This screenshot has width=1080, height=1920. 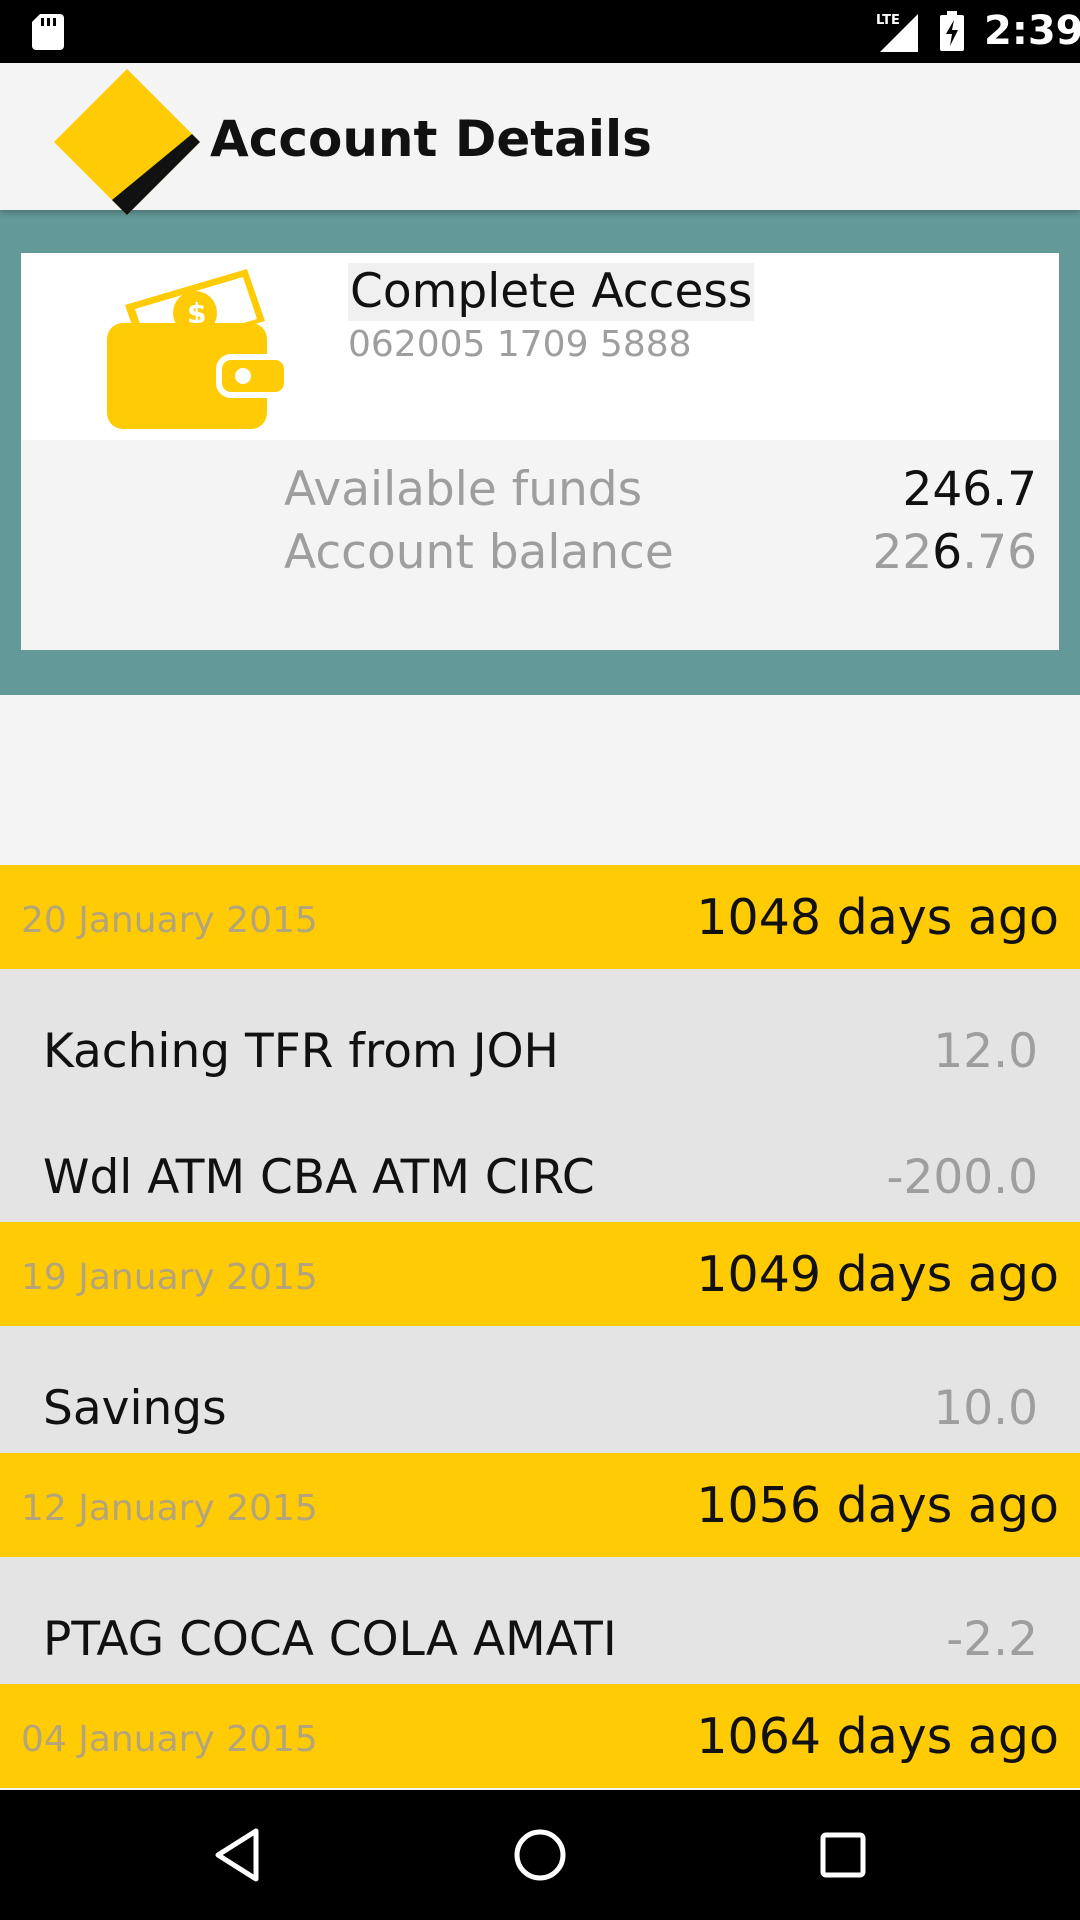 I want to click on transaction-amount: -200.0, so click(x=962, y=1177).